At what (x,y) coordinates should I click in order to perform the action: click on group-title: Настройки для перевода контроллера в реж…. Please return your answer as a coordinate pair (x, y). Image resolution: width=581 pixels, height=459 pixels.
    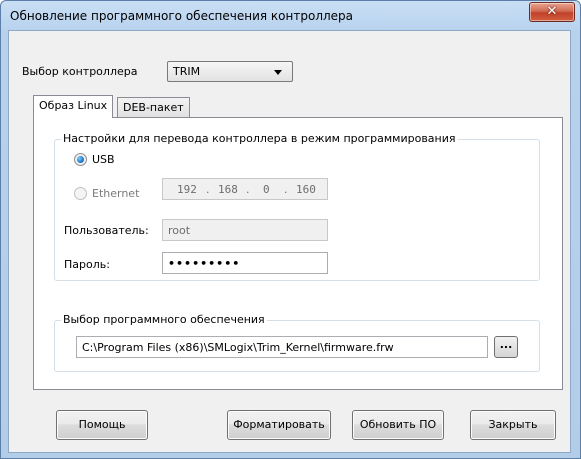
    Looking at the image, I should click on (259, 138).